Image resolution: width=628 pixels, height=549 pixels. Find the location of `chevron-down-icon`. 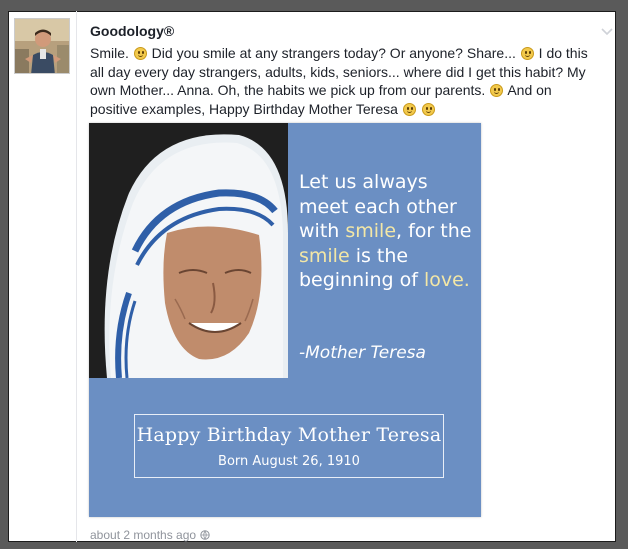

chevron-down-icon is located at coordinates (607, 32).